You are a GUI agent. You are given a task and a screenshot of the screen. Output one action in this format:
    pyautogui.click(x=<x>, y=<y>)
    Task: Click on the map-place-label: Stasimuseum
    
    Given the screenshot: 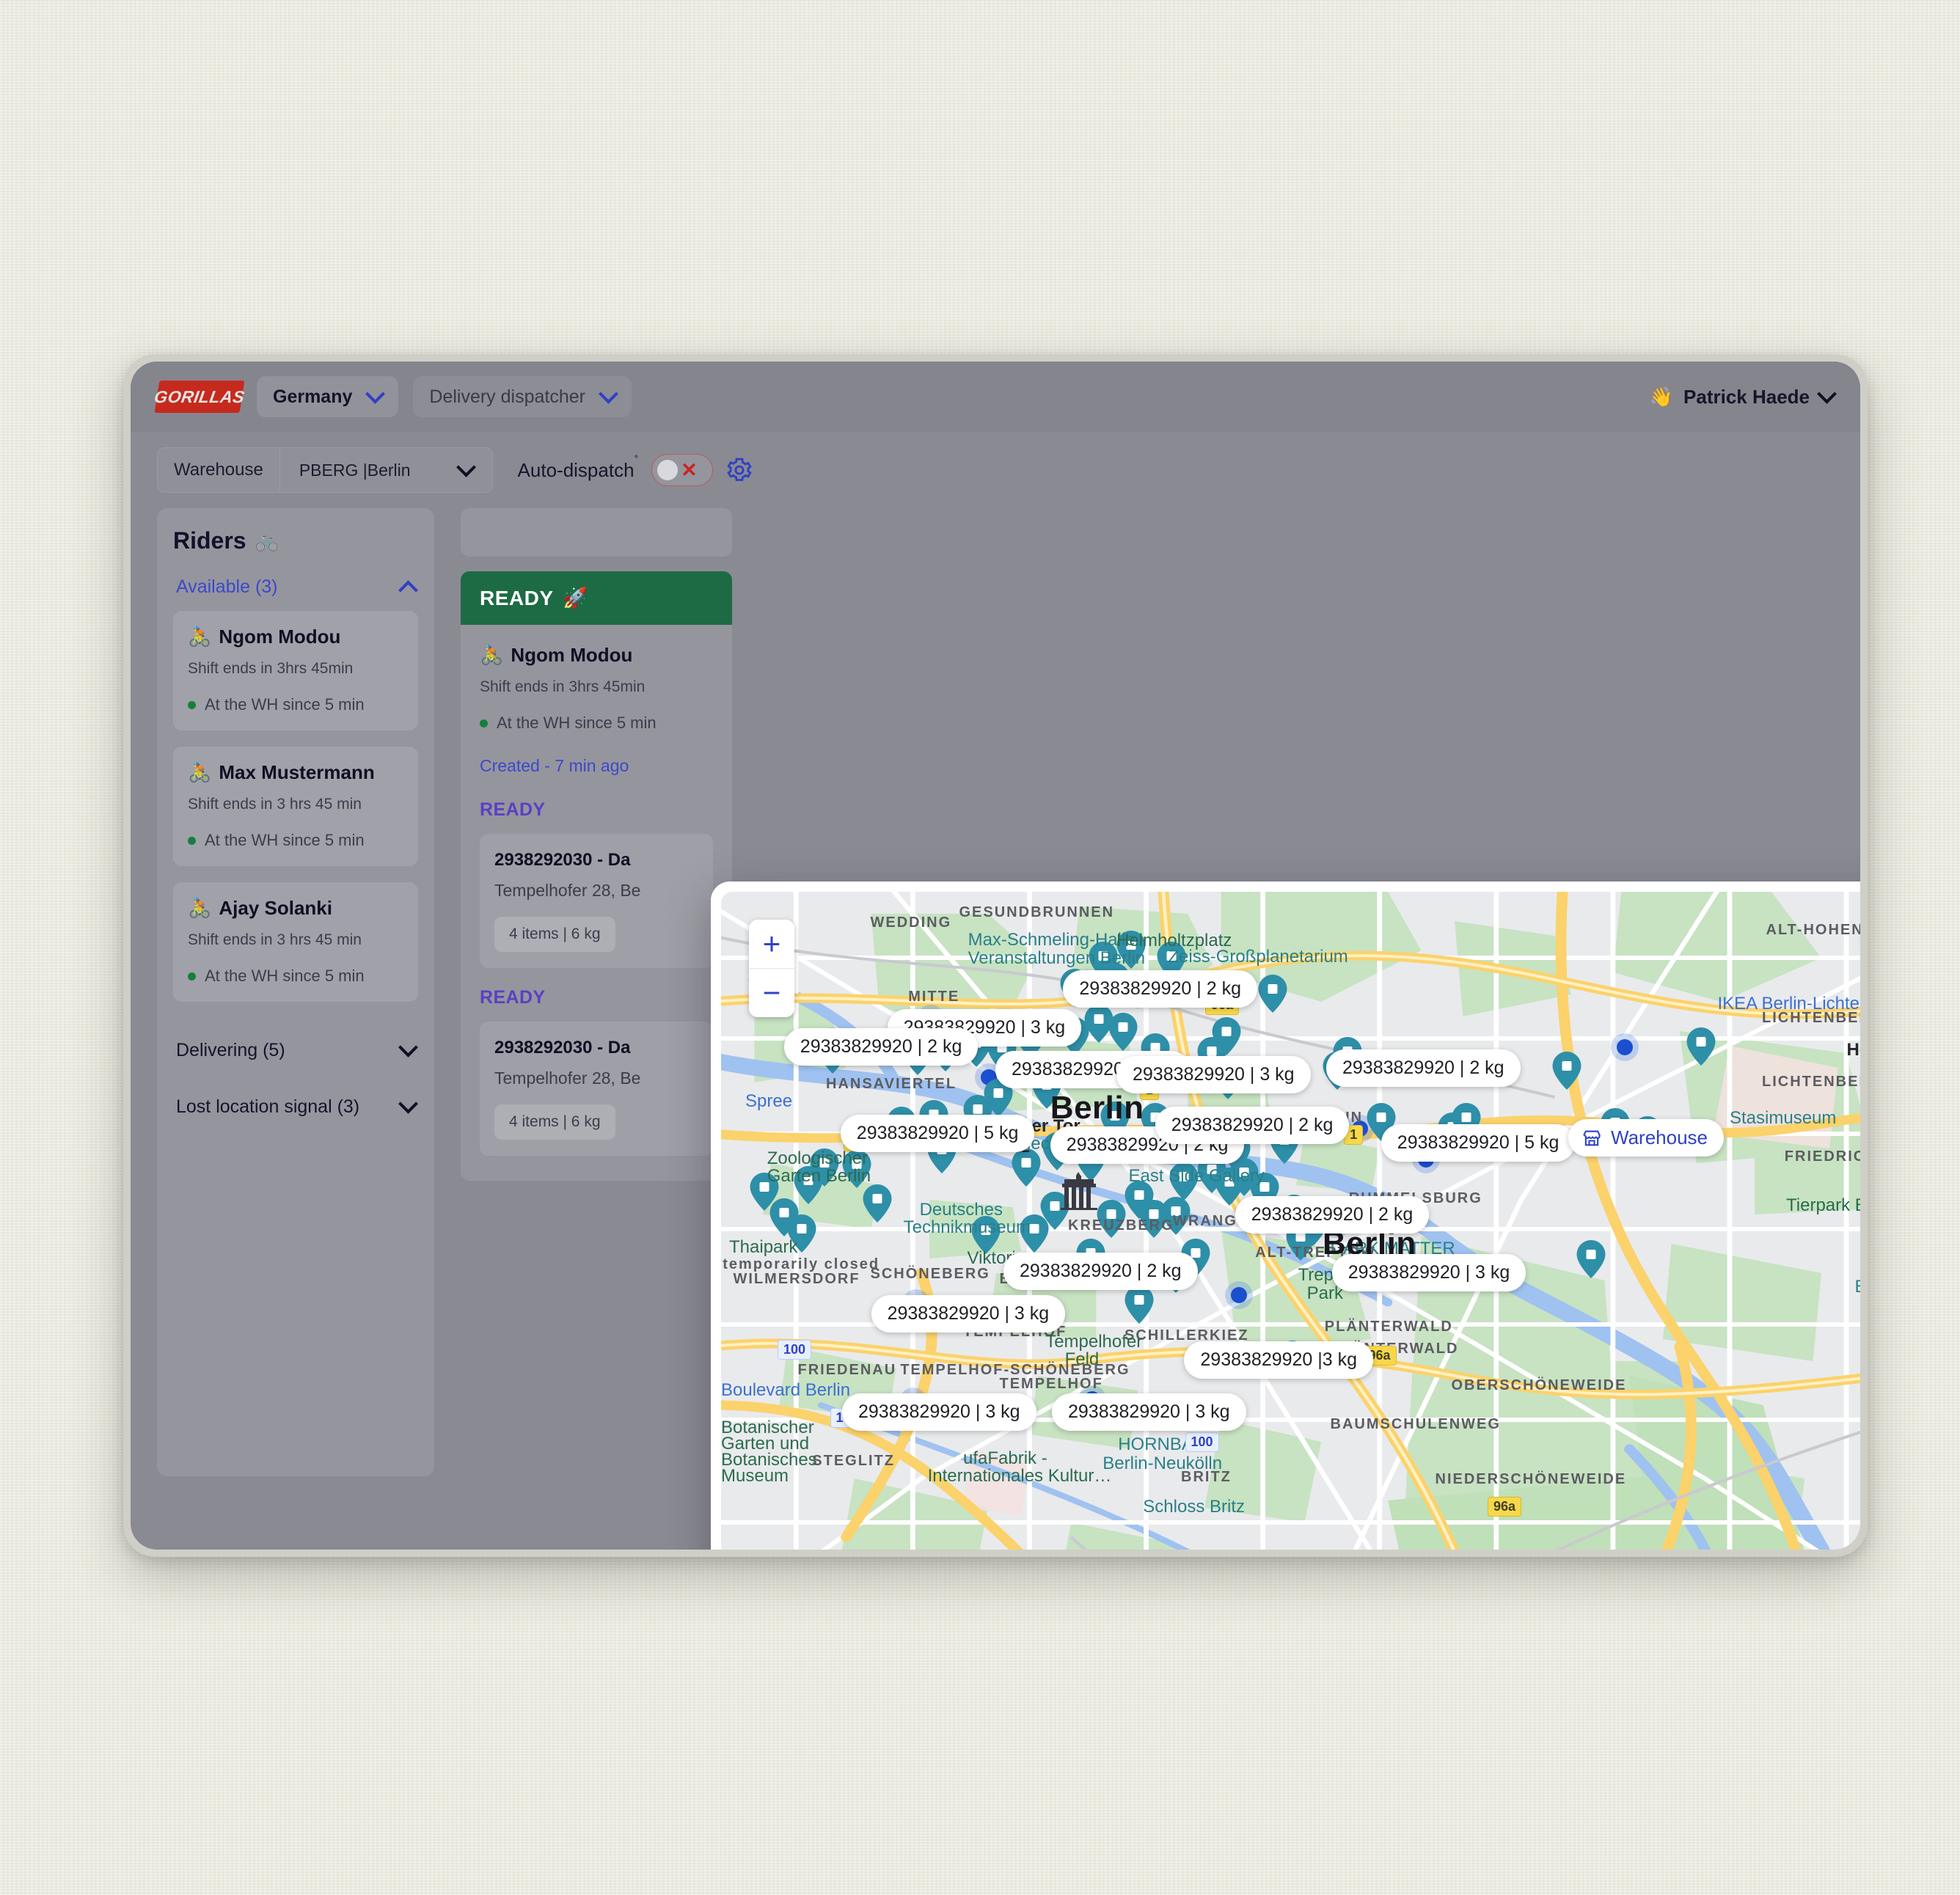 What is the action you would take?
    pyautogui.click(x=1783, y=1117)
    